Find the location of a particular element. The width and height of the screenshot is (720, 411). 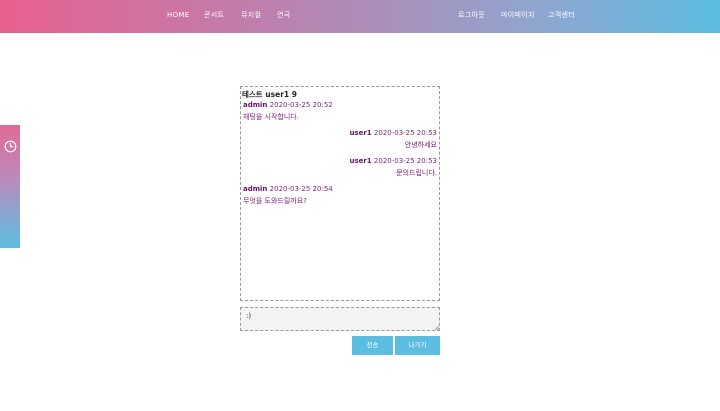

chat-message: user1 2020-03-25 20:53 안녕하세요 is located at coordinates (339, 139).